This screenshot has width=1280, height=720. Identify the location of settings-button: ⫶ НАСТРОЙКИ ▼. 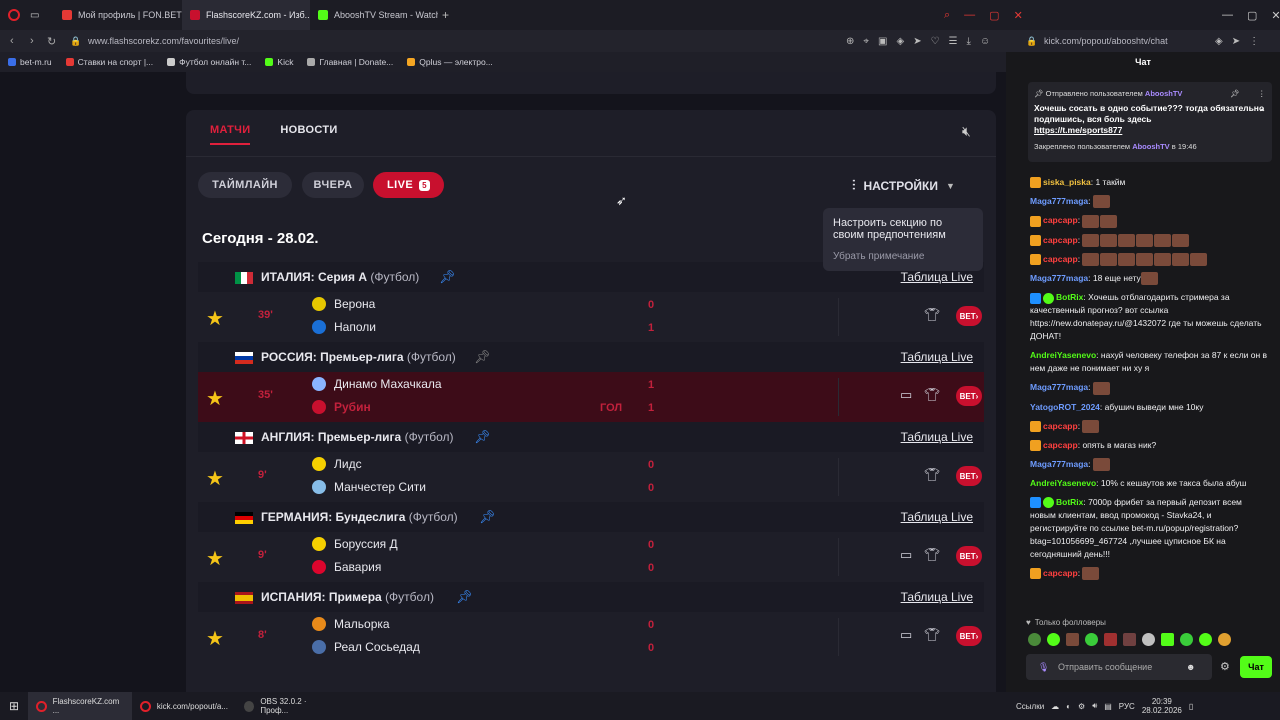
(903, 185).